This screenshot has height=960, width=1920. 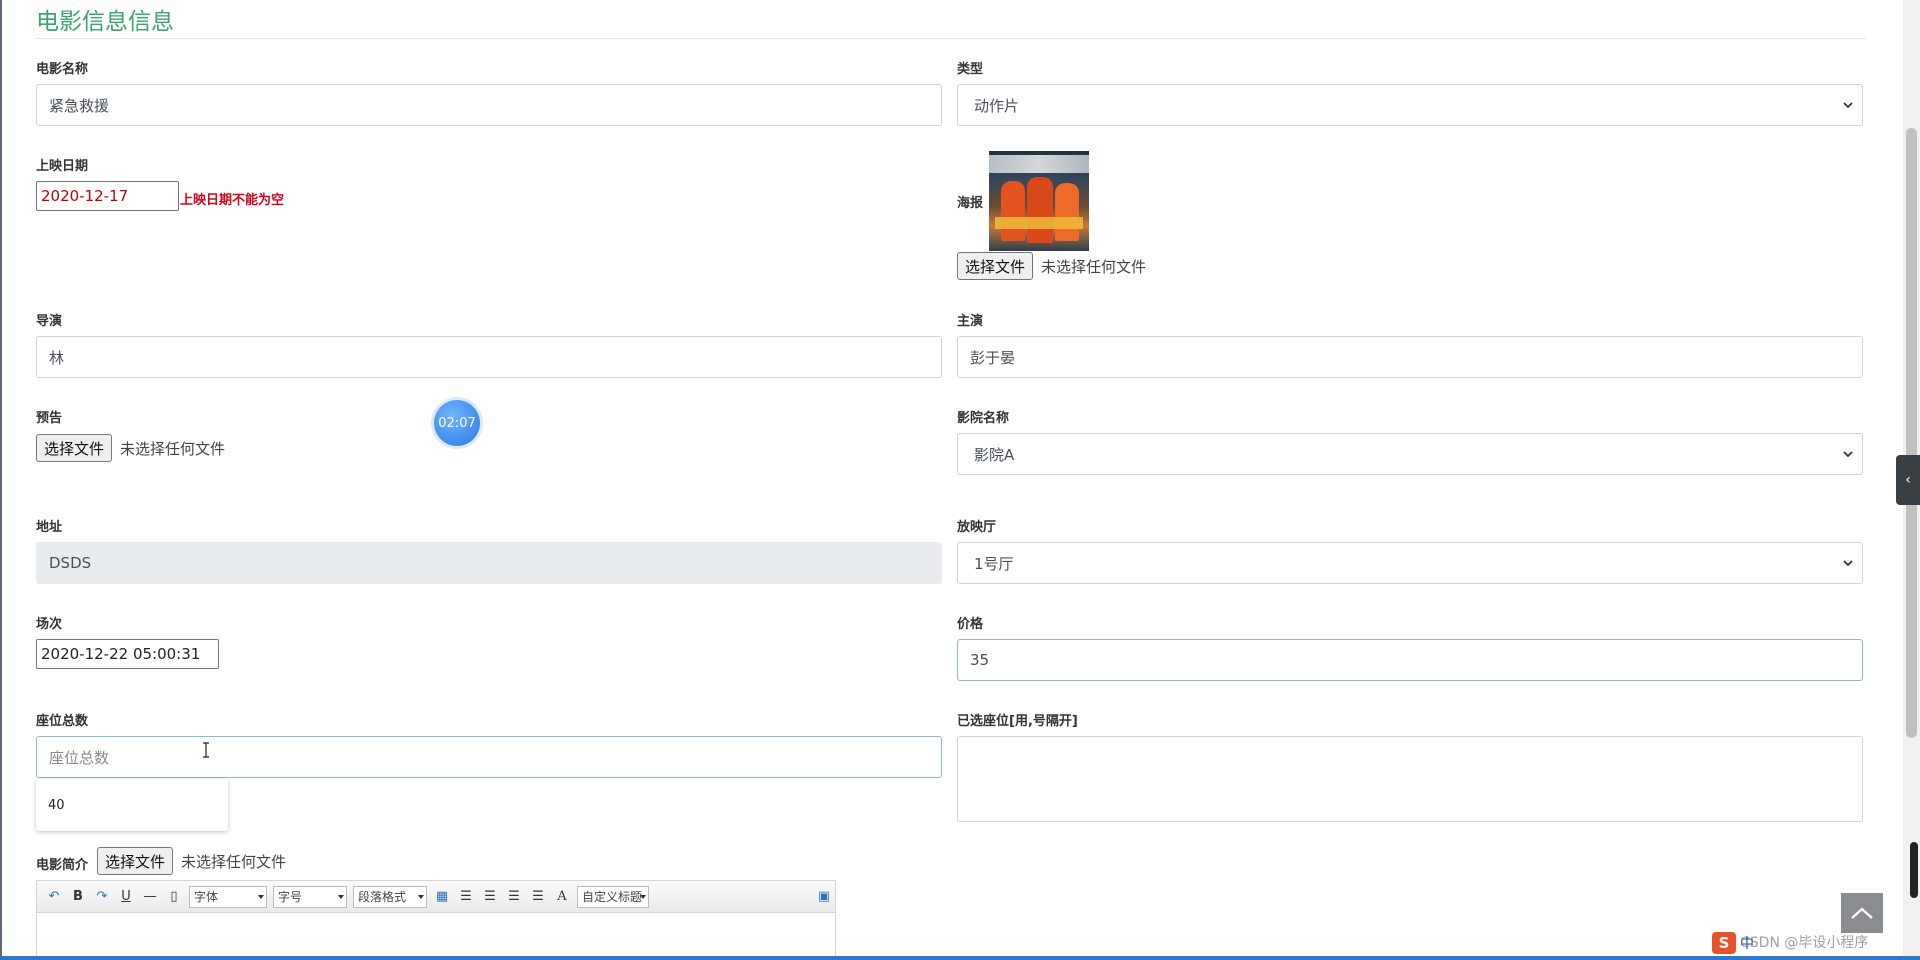 What do you see at coordinates (132, 805) in the screenshot?
I see `seats-autocomplete-option: 40` at bounding box center [132, 805].